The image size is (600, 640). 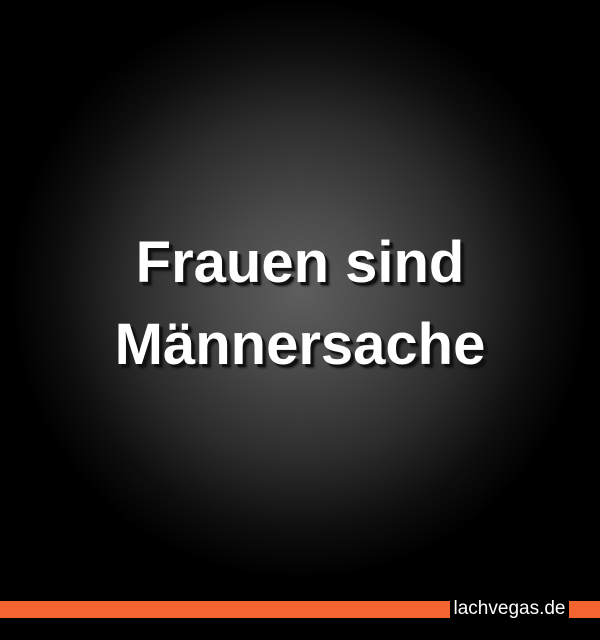 What do you see at coordinates (509, 608) in the screenshot?
I see `footer-brand-logo: lachvegas.de` at bounding box center [509, 608].